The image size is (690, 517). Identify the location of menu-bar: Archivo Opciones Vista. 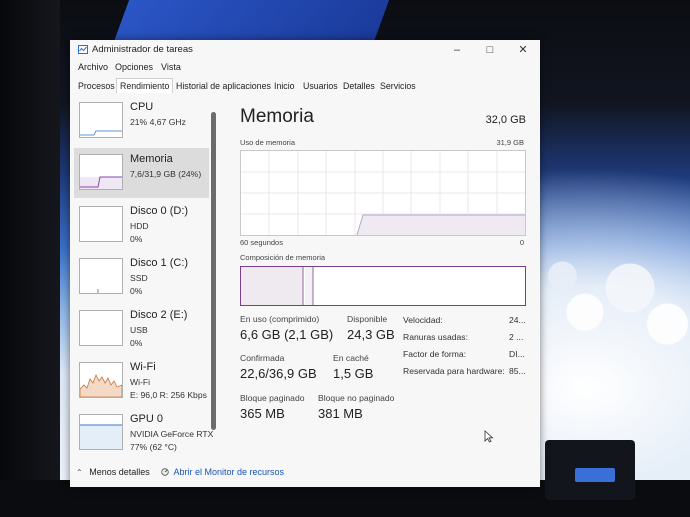
(305, 68).